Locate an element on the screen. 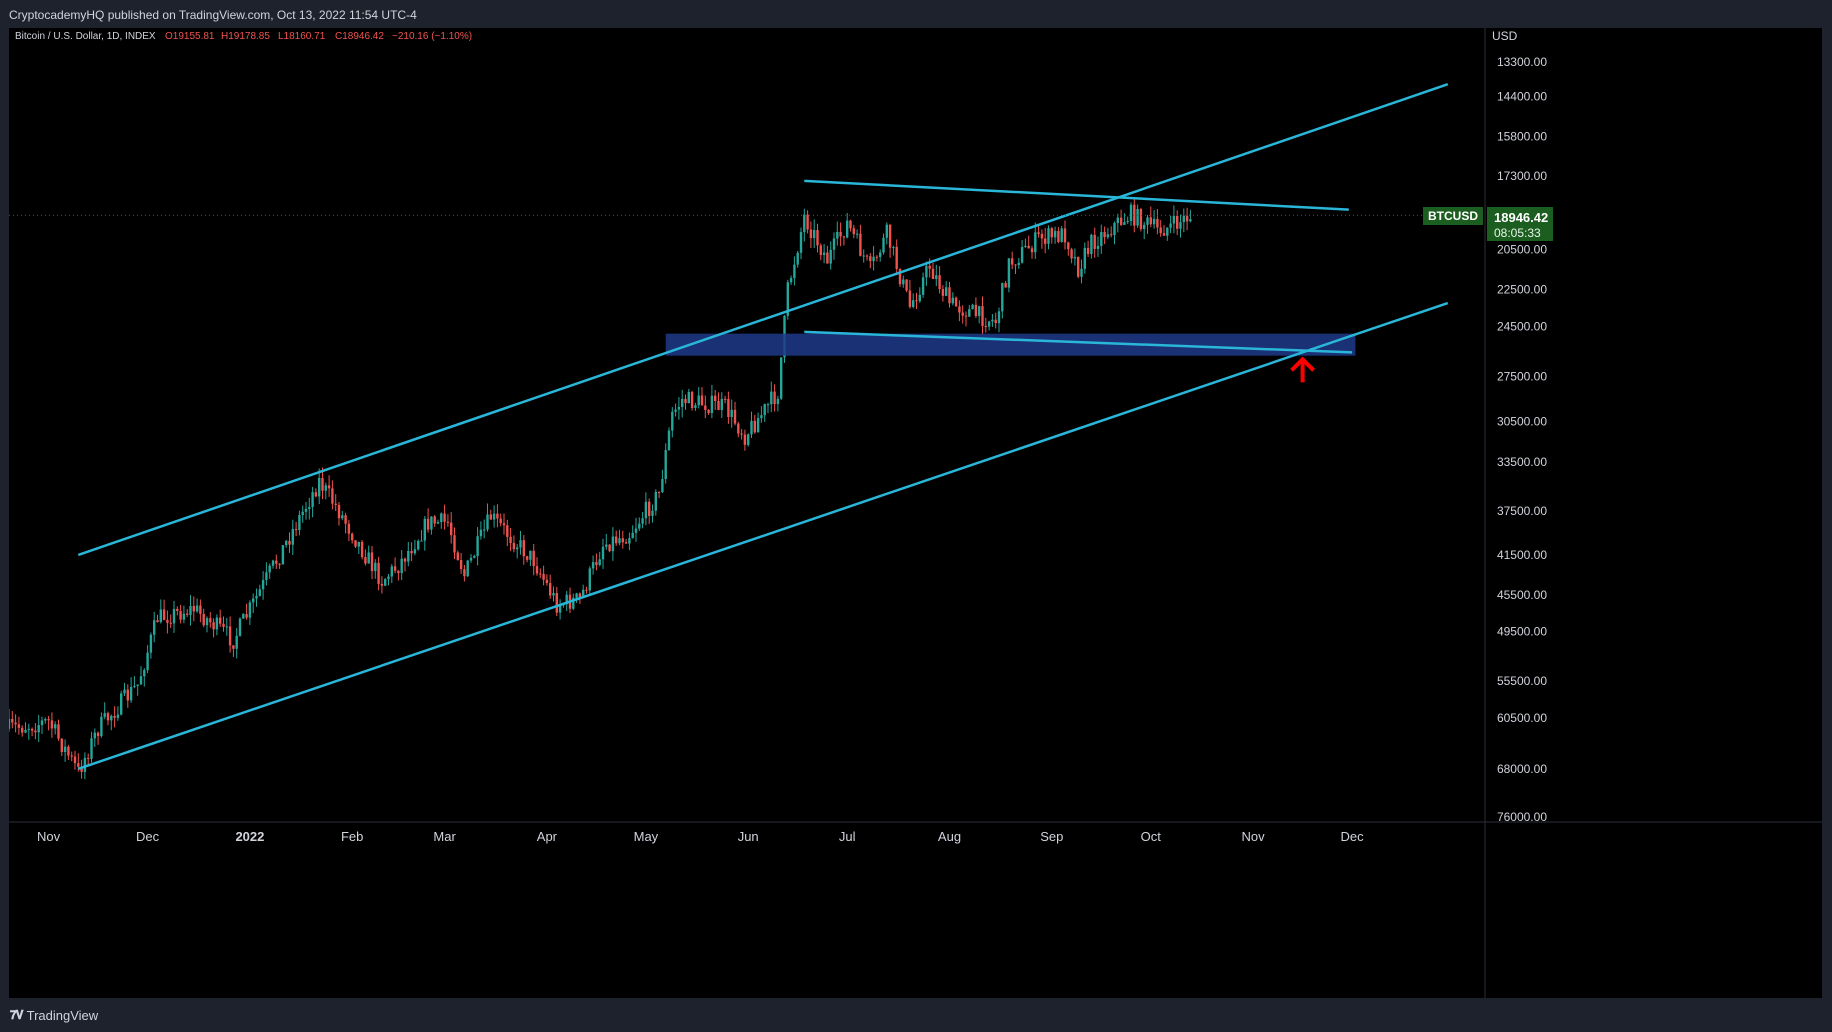  price-tick-label: 27500.00 is located at coordinates (1522, 377).